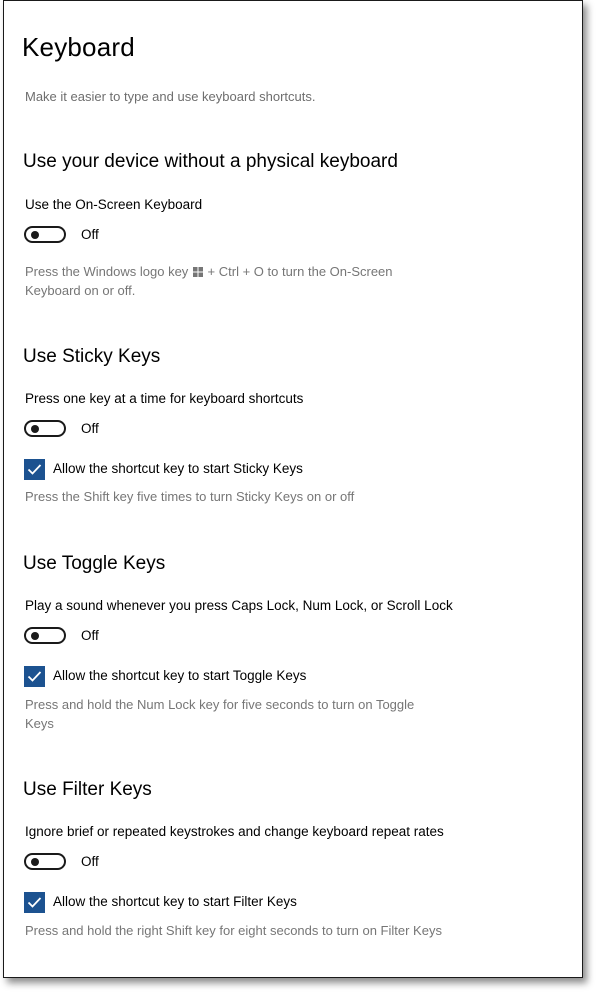 Image resolution: width=599 pixels, height=992 pixels. I want to click on filter-keys-toggle-state: Off, so click(90, 861).